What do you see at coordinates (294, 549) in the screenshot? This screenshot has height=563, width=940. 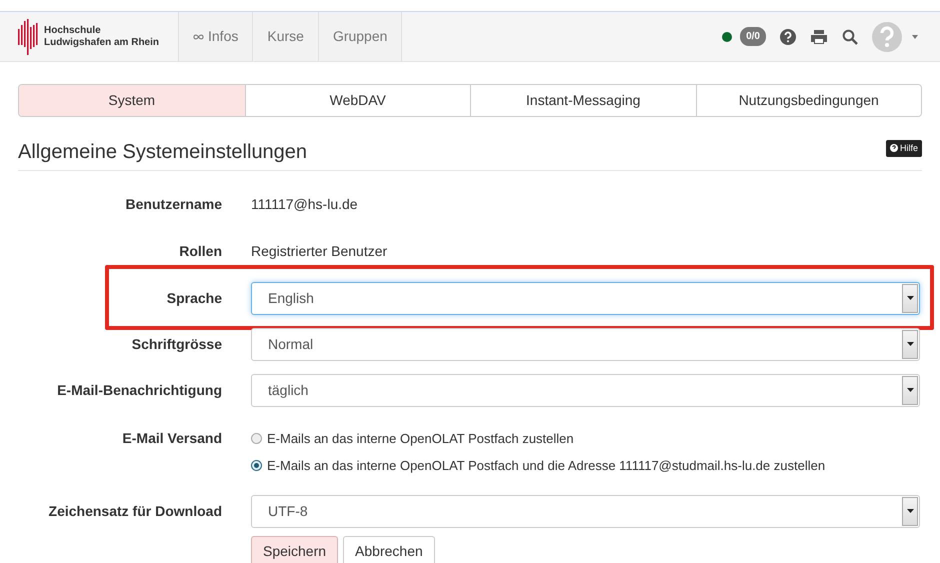 I see `form-button: Speichern` at bounding box center [294, 549].